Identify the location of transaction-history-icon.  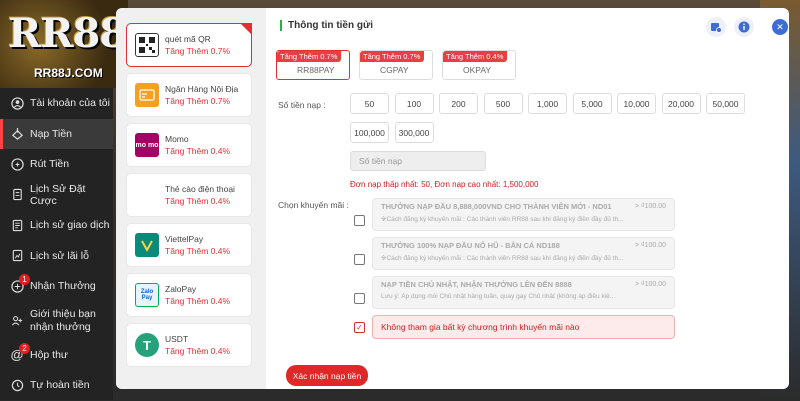
(17, 225).